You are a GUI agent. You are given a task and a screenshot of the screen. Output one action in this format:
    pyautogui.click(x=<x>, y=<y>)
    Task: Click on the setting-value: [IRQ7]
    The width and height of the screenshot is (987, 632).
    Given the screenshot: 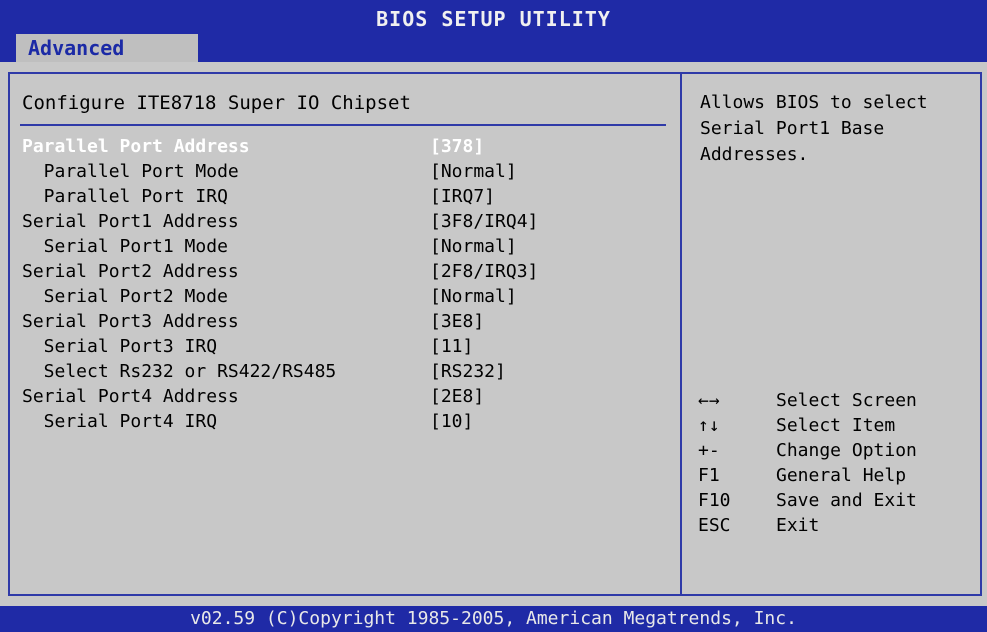 What is the action you would take?
    pyautogui.click(x=462, y=196)
    